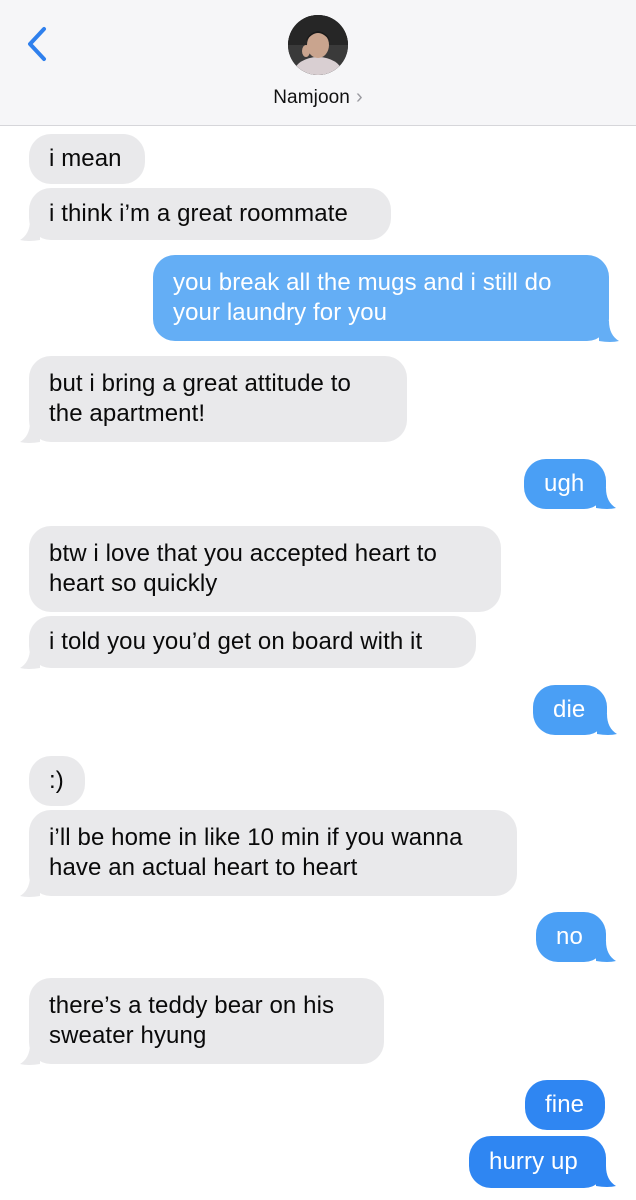  I want to click on message-bubble-outgoing: die, so click(570, 710).